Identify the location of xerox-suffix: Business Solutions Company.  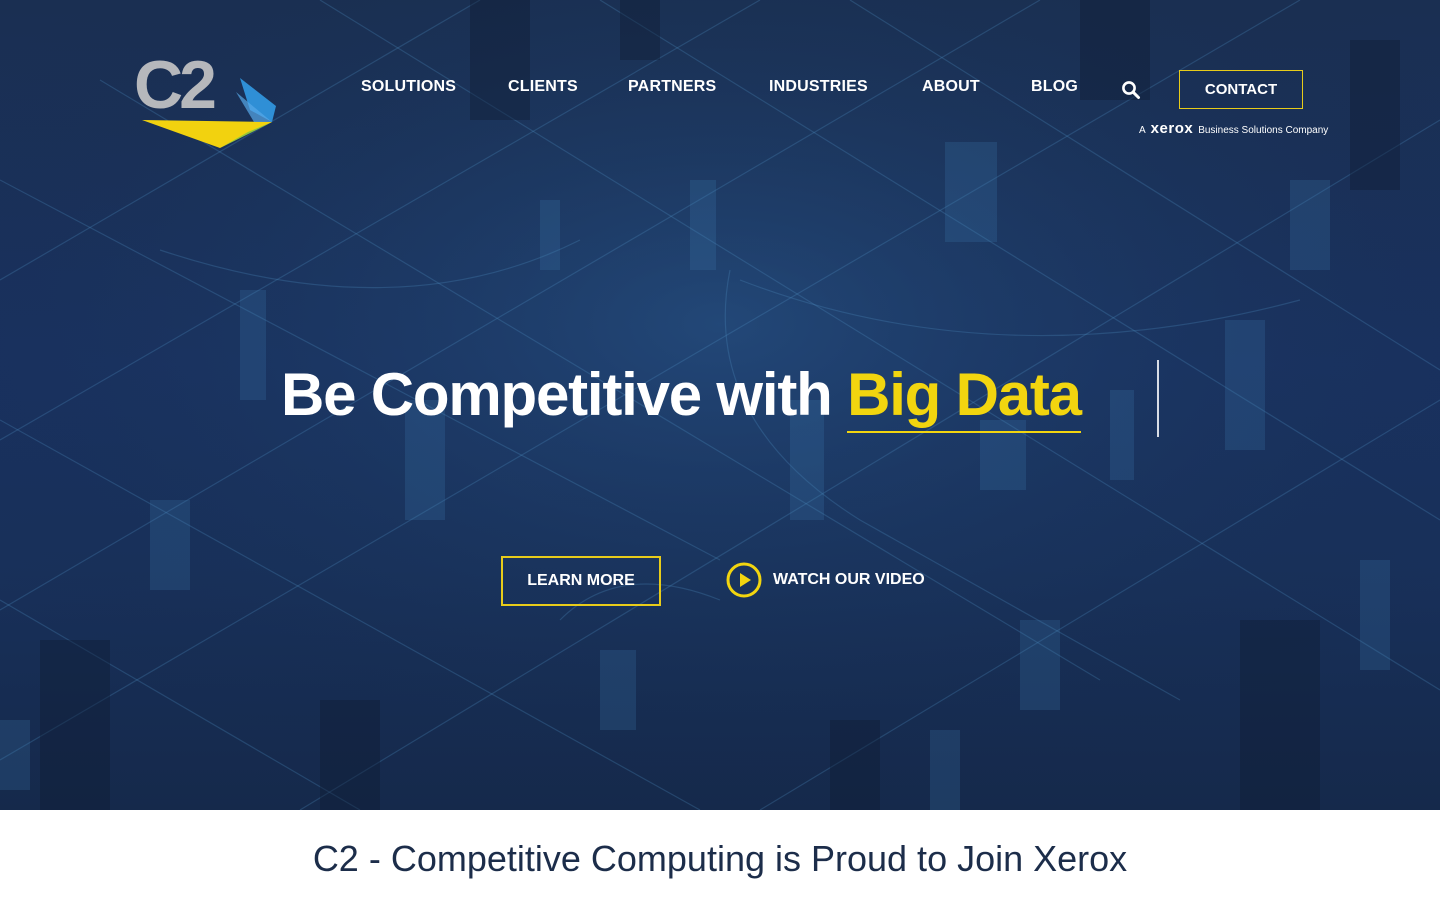
(1263, 130).